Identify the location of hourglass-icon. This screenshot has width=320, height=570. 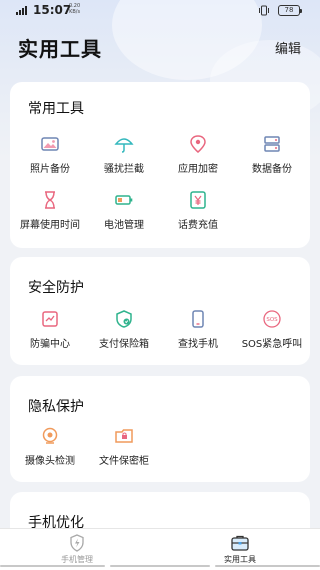
(50, 200).